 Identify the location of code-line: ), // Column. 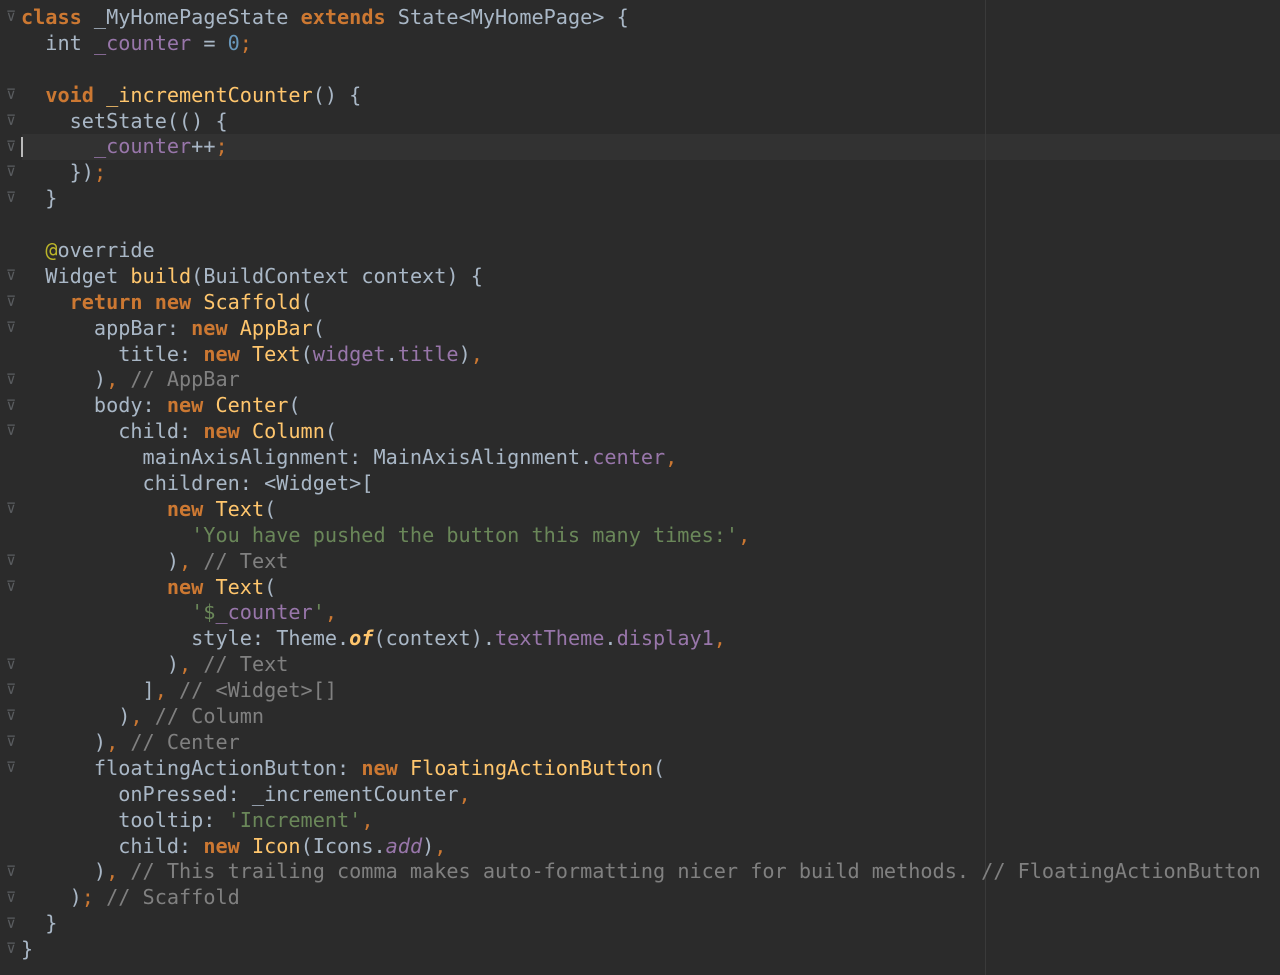
(641, 717).